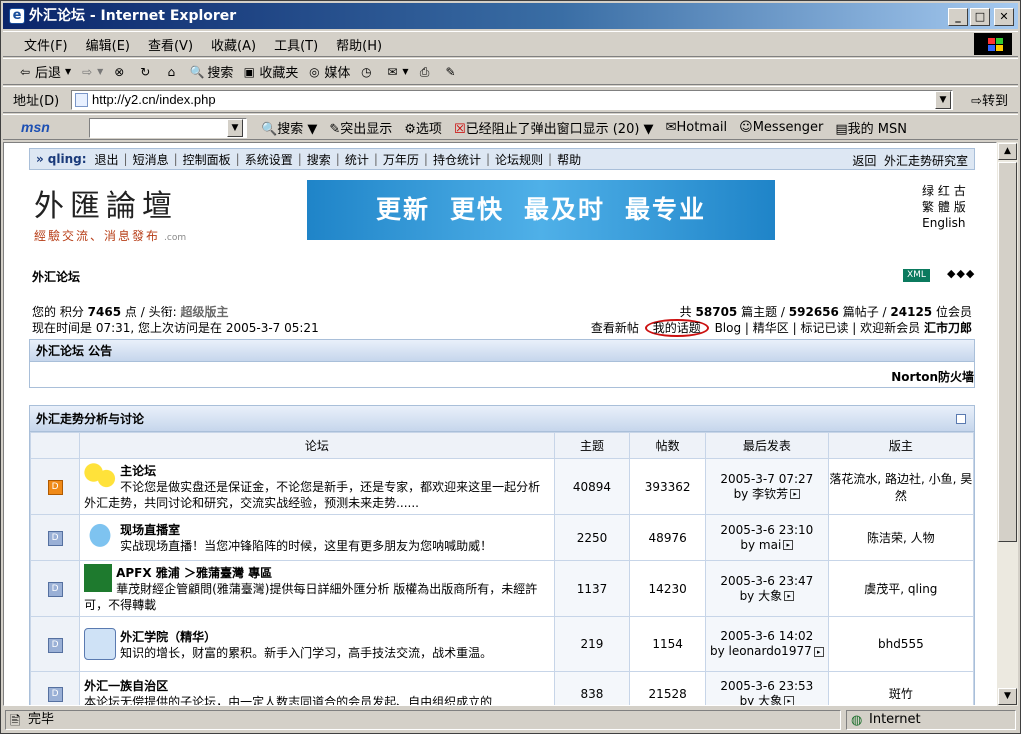 The width and height of the screenshot is (1021, 734). Describe the element at coordinates (401, 159) in the screenshot. I see `nav-calendar: 万年历` at that location.